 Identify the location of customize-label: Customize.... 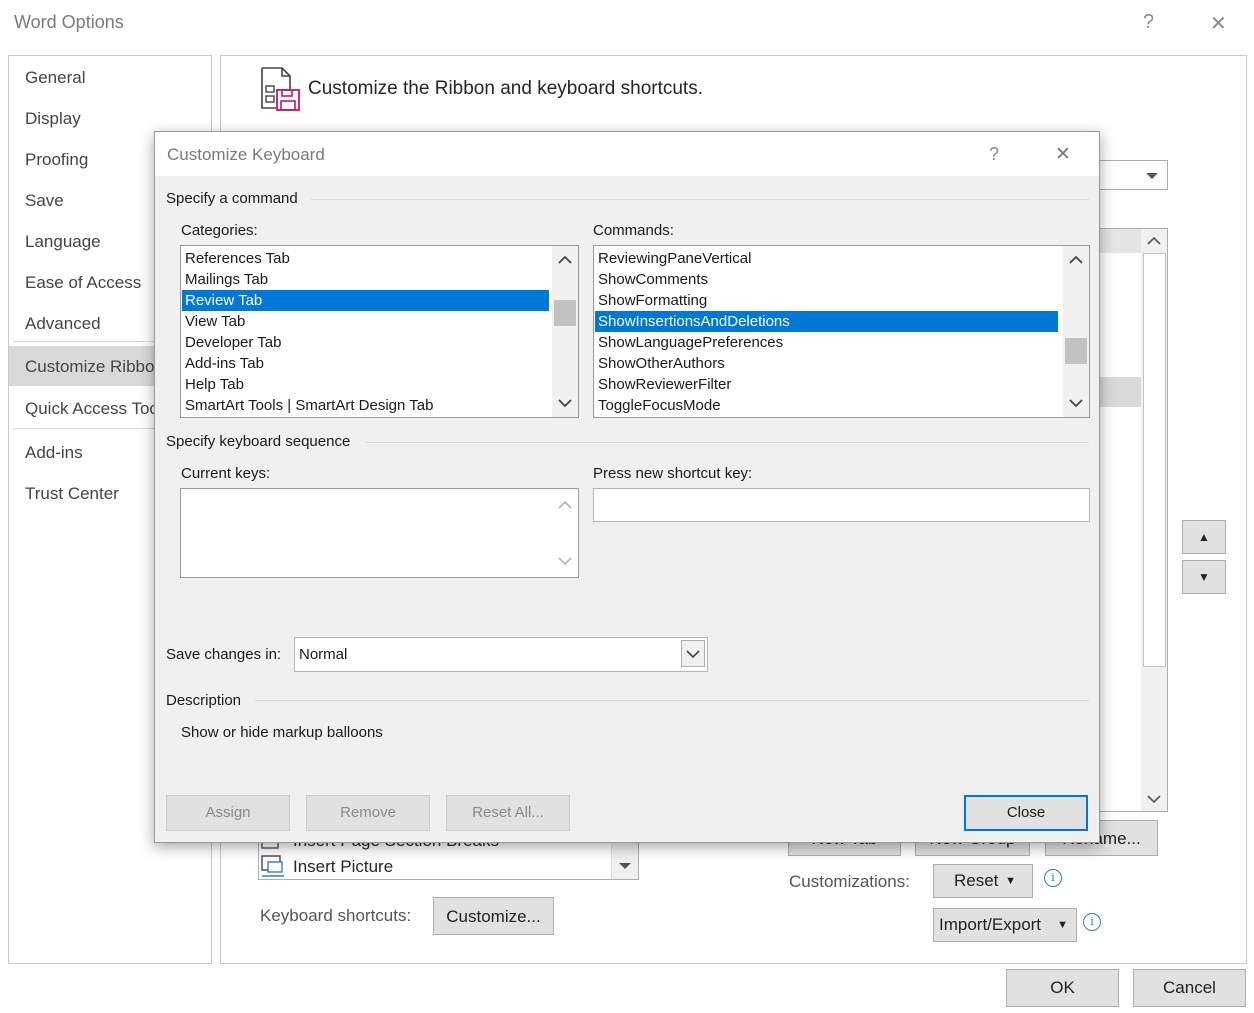
(493, 916).